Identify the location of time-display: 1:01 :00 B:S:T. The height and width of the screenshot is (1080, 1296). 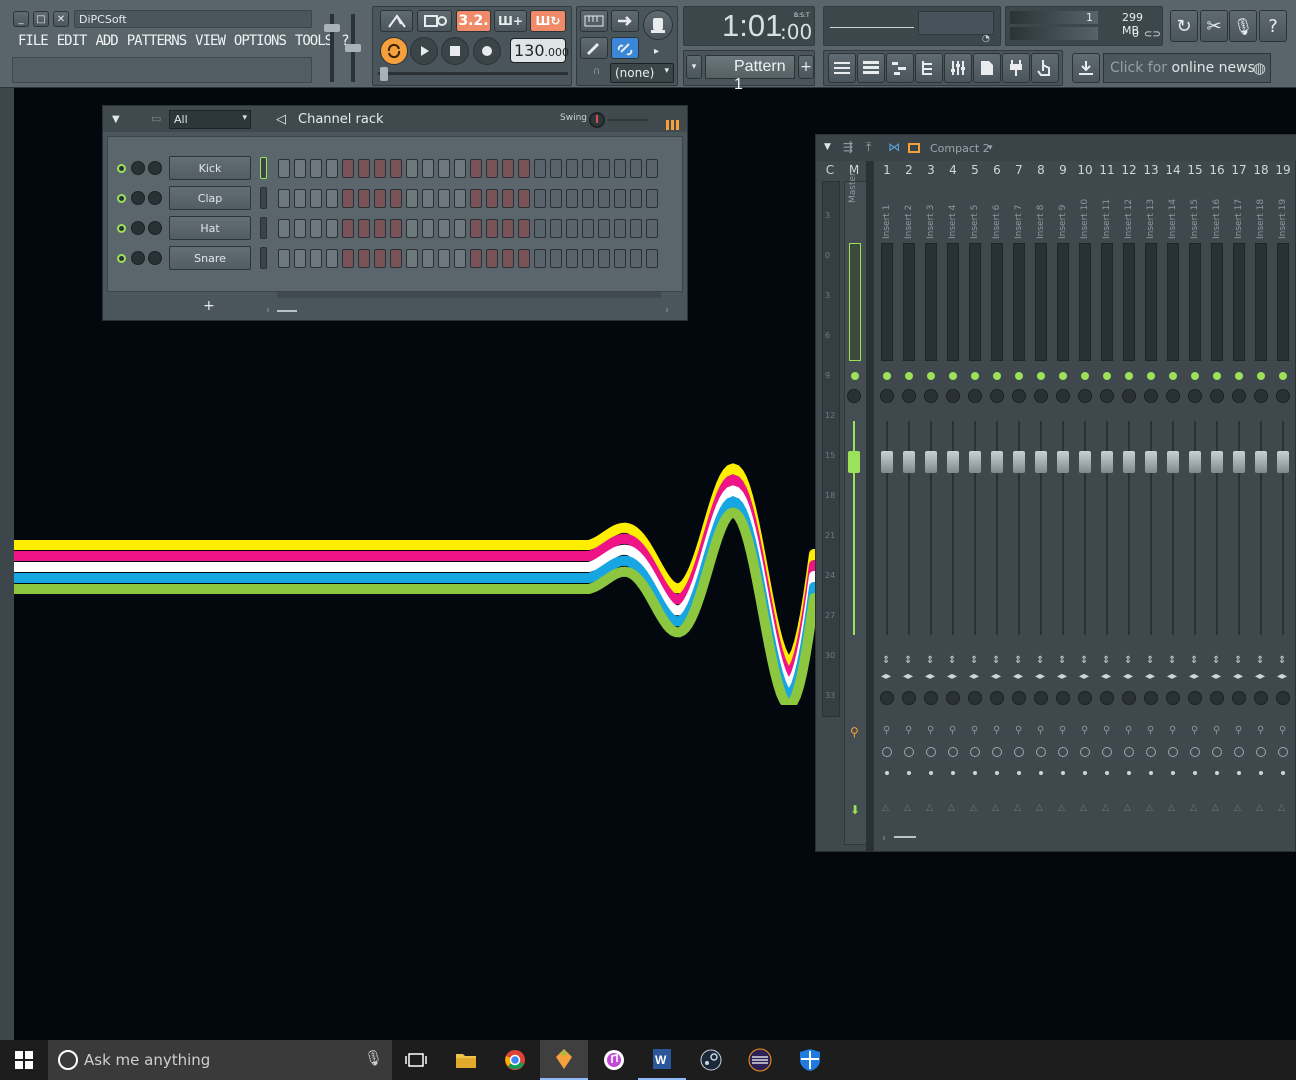
(749, 26).